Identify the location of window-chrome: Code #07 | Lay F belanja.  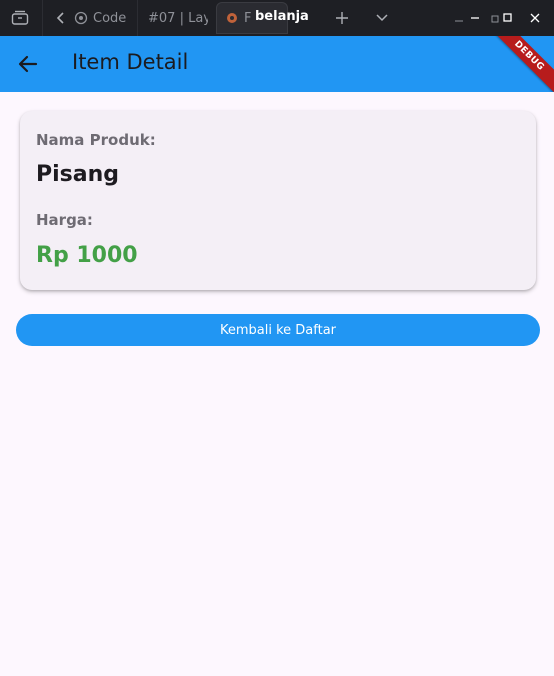
(277, 18).